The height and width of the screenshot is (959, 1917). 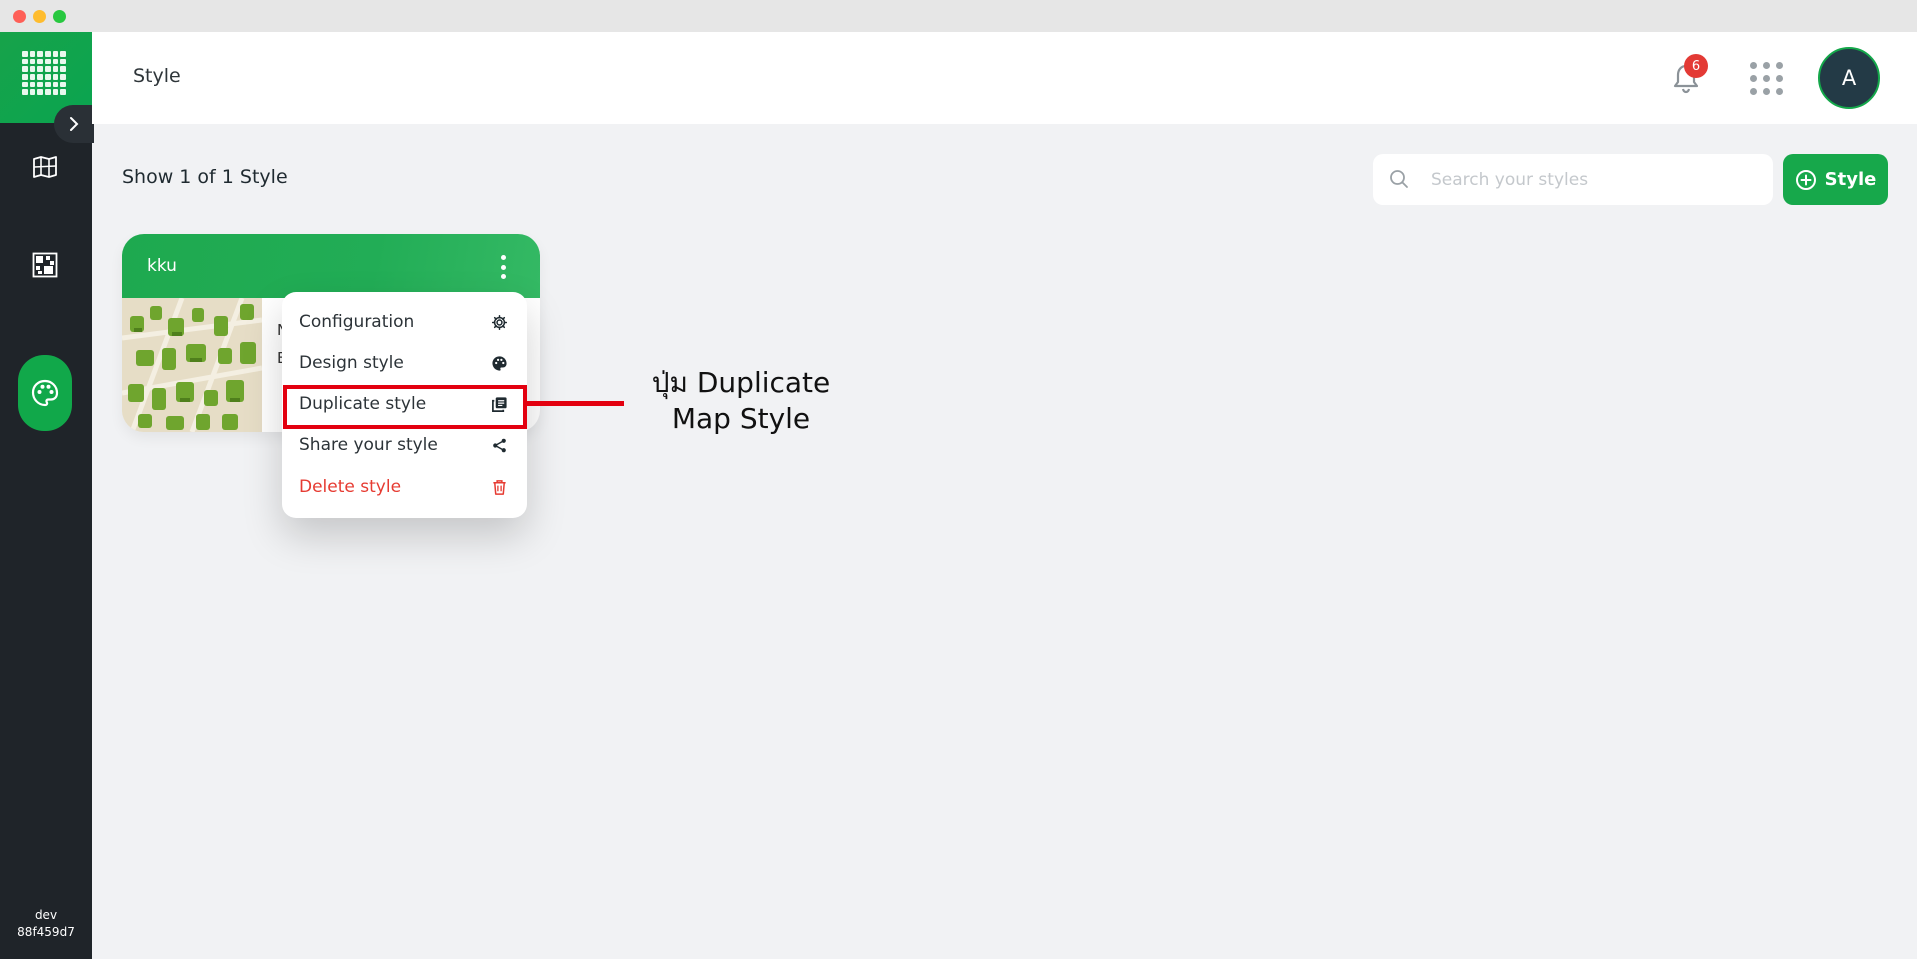 I want to click on menu-item-configuration: Configuration, so click(x=404, y=322).